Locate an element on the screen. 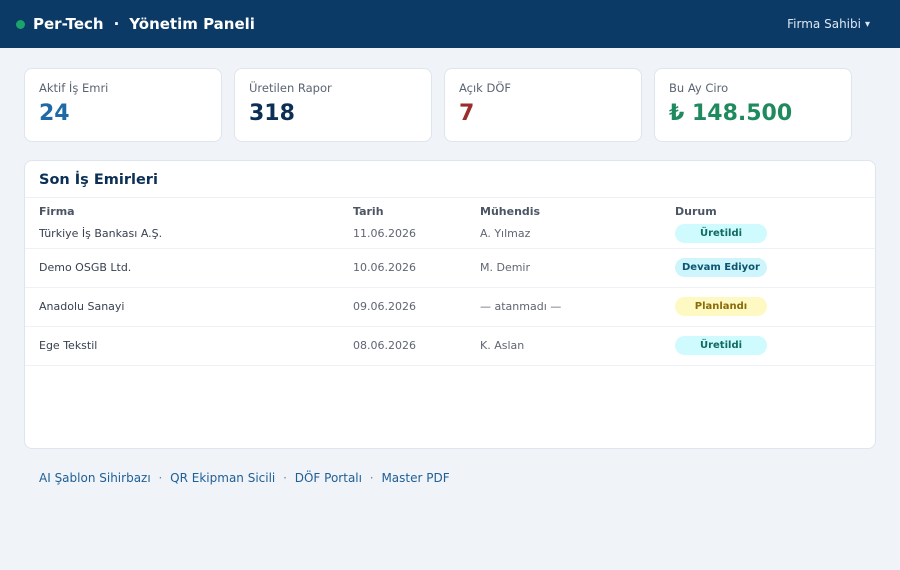 The width and height of the screenshot is (900, 570). stat-value: 318 is located at coordinates (272, 113).